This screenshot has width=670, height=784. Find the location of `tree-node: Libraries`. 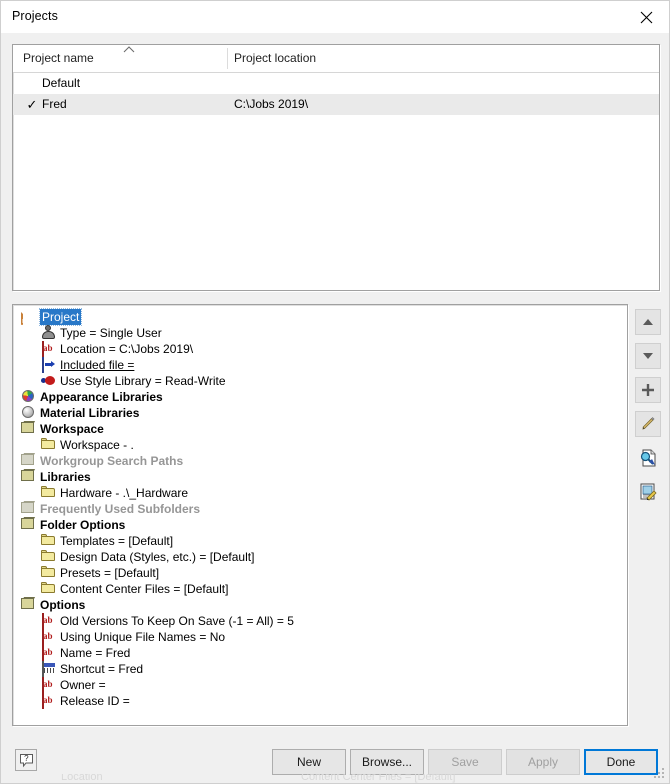

tree-node: Libraries is located at coordinates (320, 477).